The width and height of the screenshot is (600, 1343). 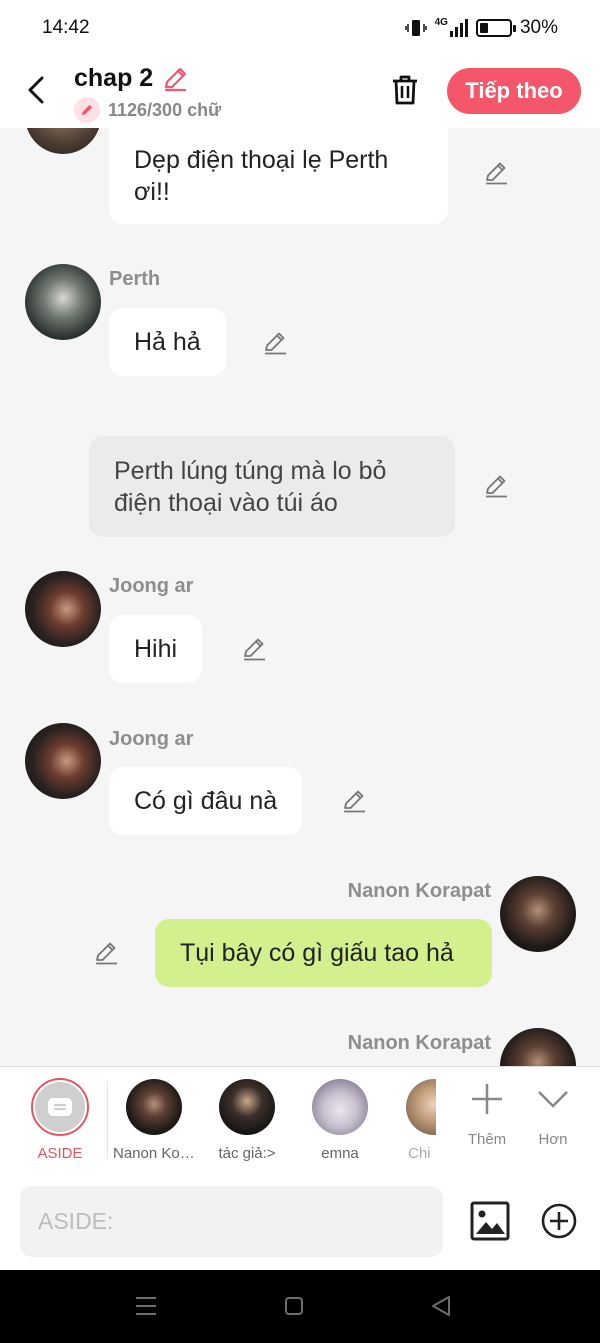 I want to click on battery-percent: 30%, so click(x=538, y=27).